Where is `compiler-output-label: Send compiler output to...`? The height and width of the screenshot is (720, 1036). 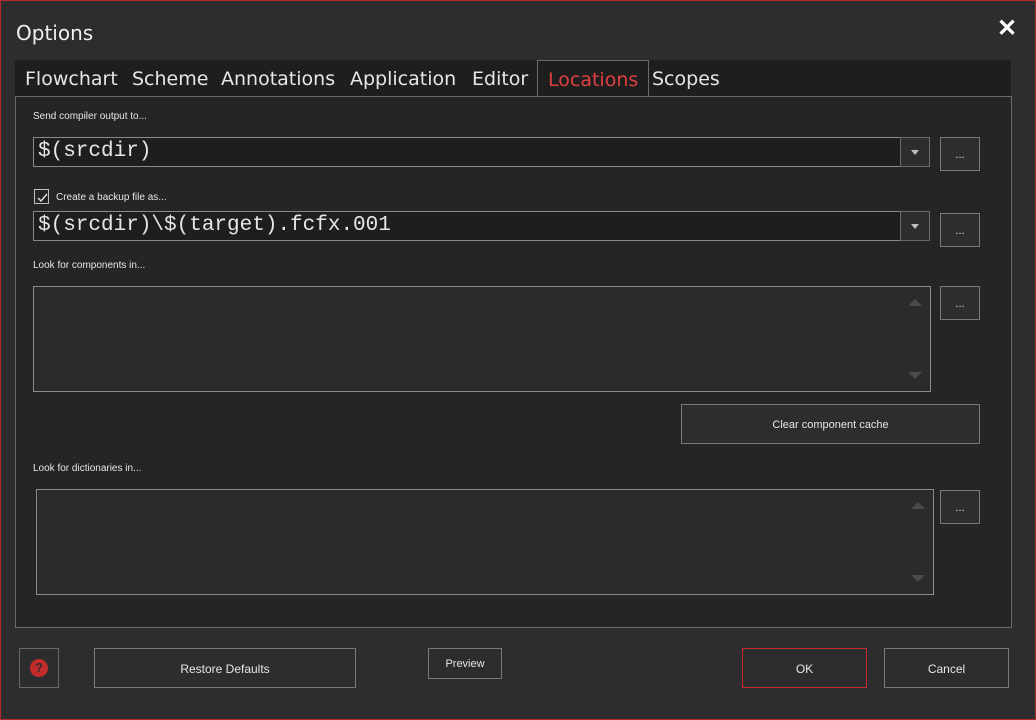
compiler-output-label: Send compiler output to... is located at coordinates (90, 116).